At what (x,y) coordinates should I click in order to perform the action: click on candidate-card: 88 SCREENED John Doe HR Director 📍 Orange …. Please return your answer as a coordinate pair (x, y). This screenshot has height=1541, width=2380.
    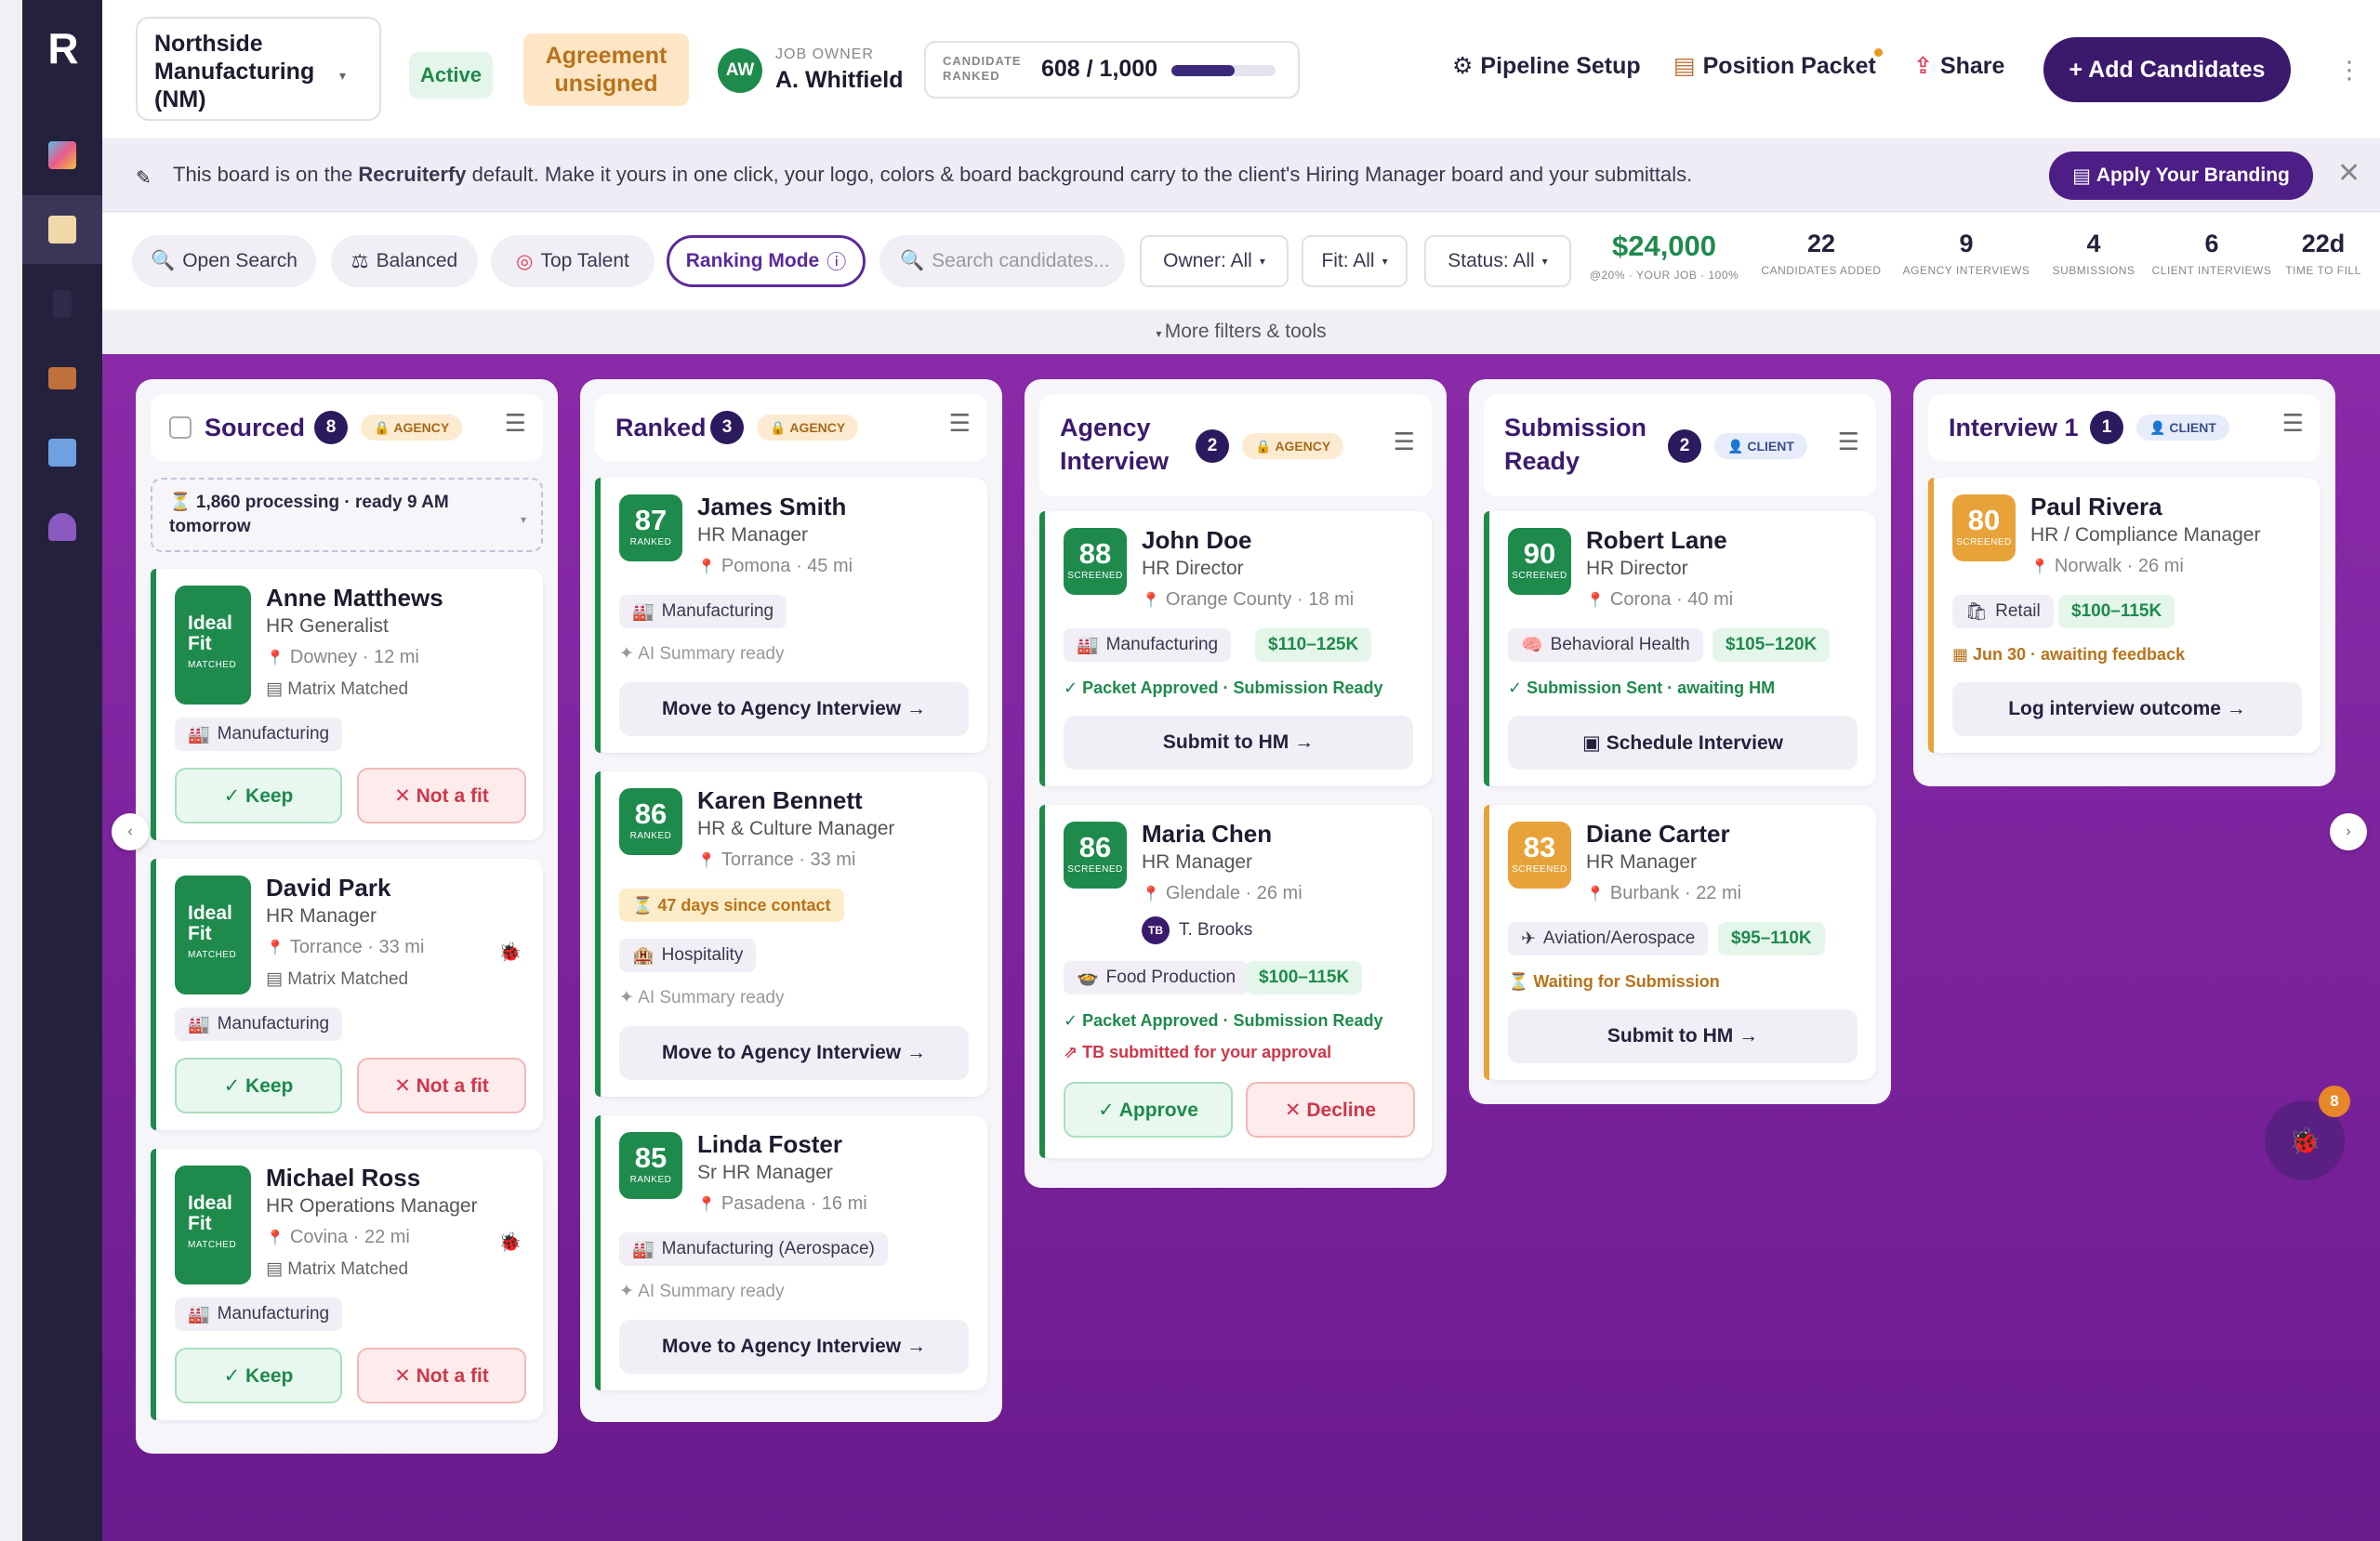
    Looking at the image, I should click on (1235, 648).